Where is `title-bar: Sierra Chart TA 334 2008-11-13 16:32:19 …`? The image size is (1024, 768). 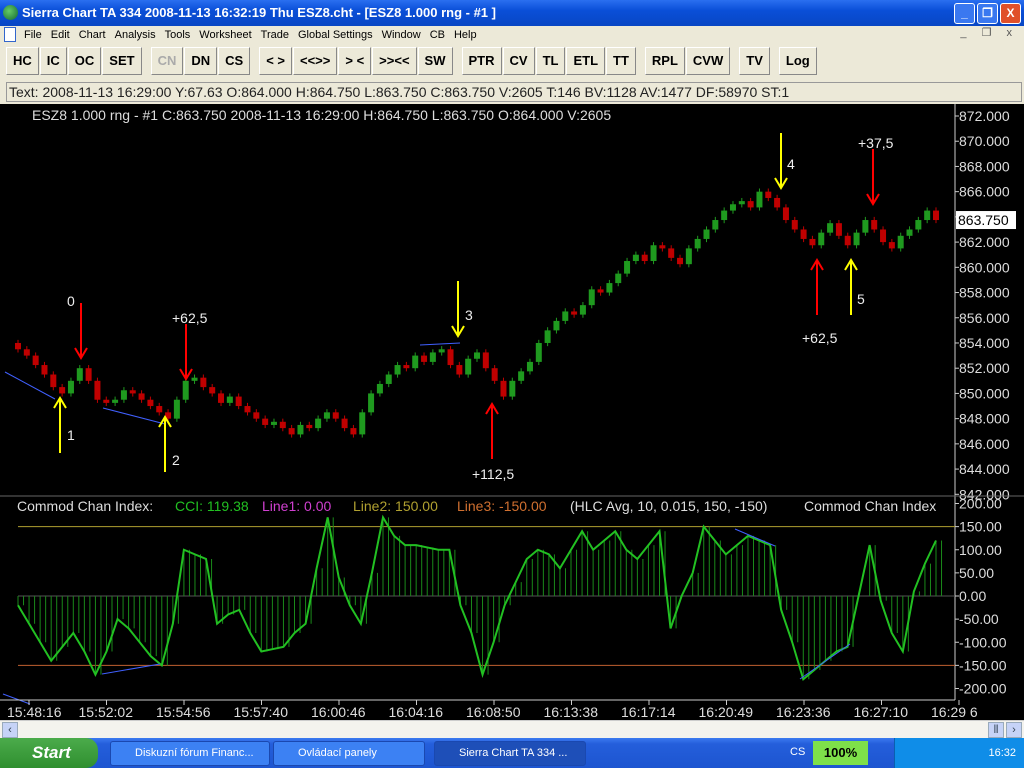
title-bar: Sierra Chart TA 334 2008-11-13 16:32:19 … is located at coordinates (512, 13).